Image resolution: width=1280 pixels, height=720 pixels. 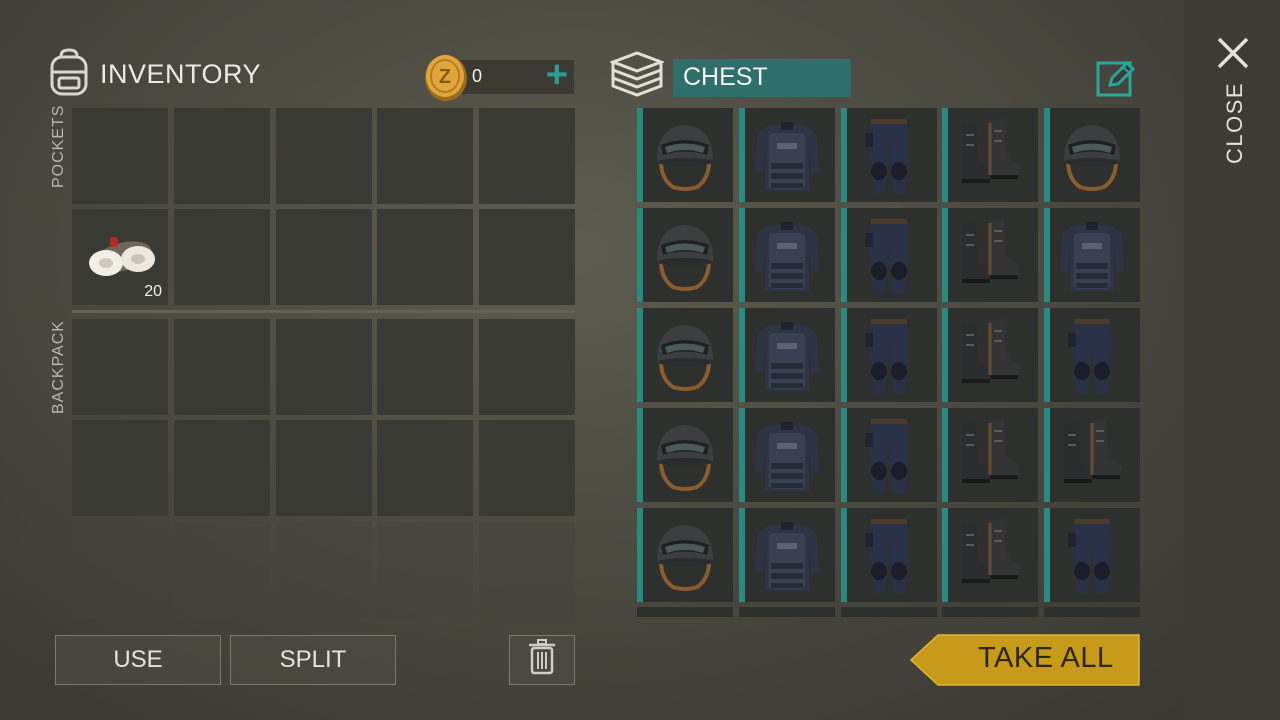 I want to click on inventory-divider, so click(x=323, y=311).